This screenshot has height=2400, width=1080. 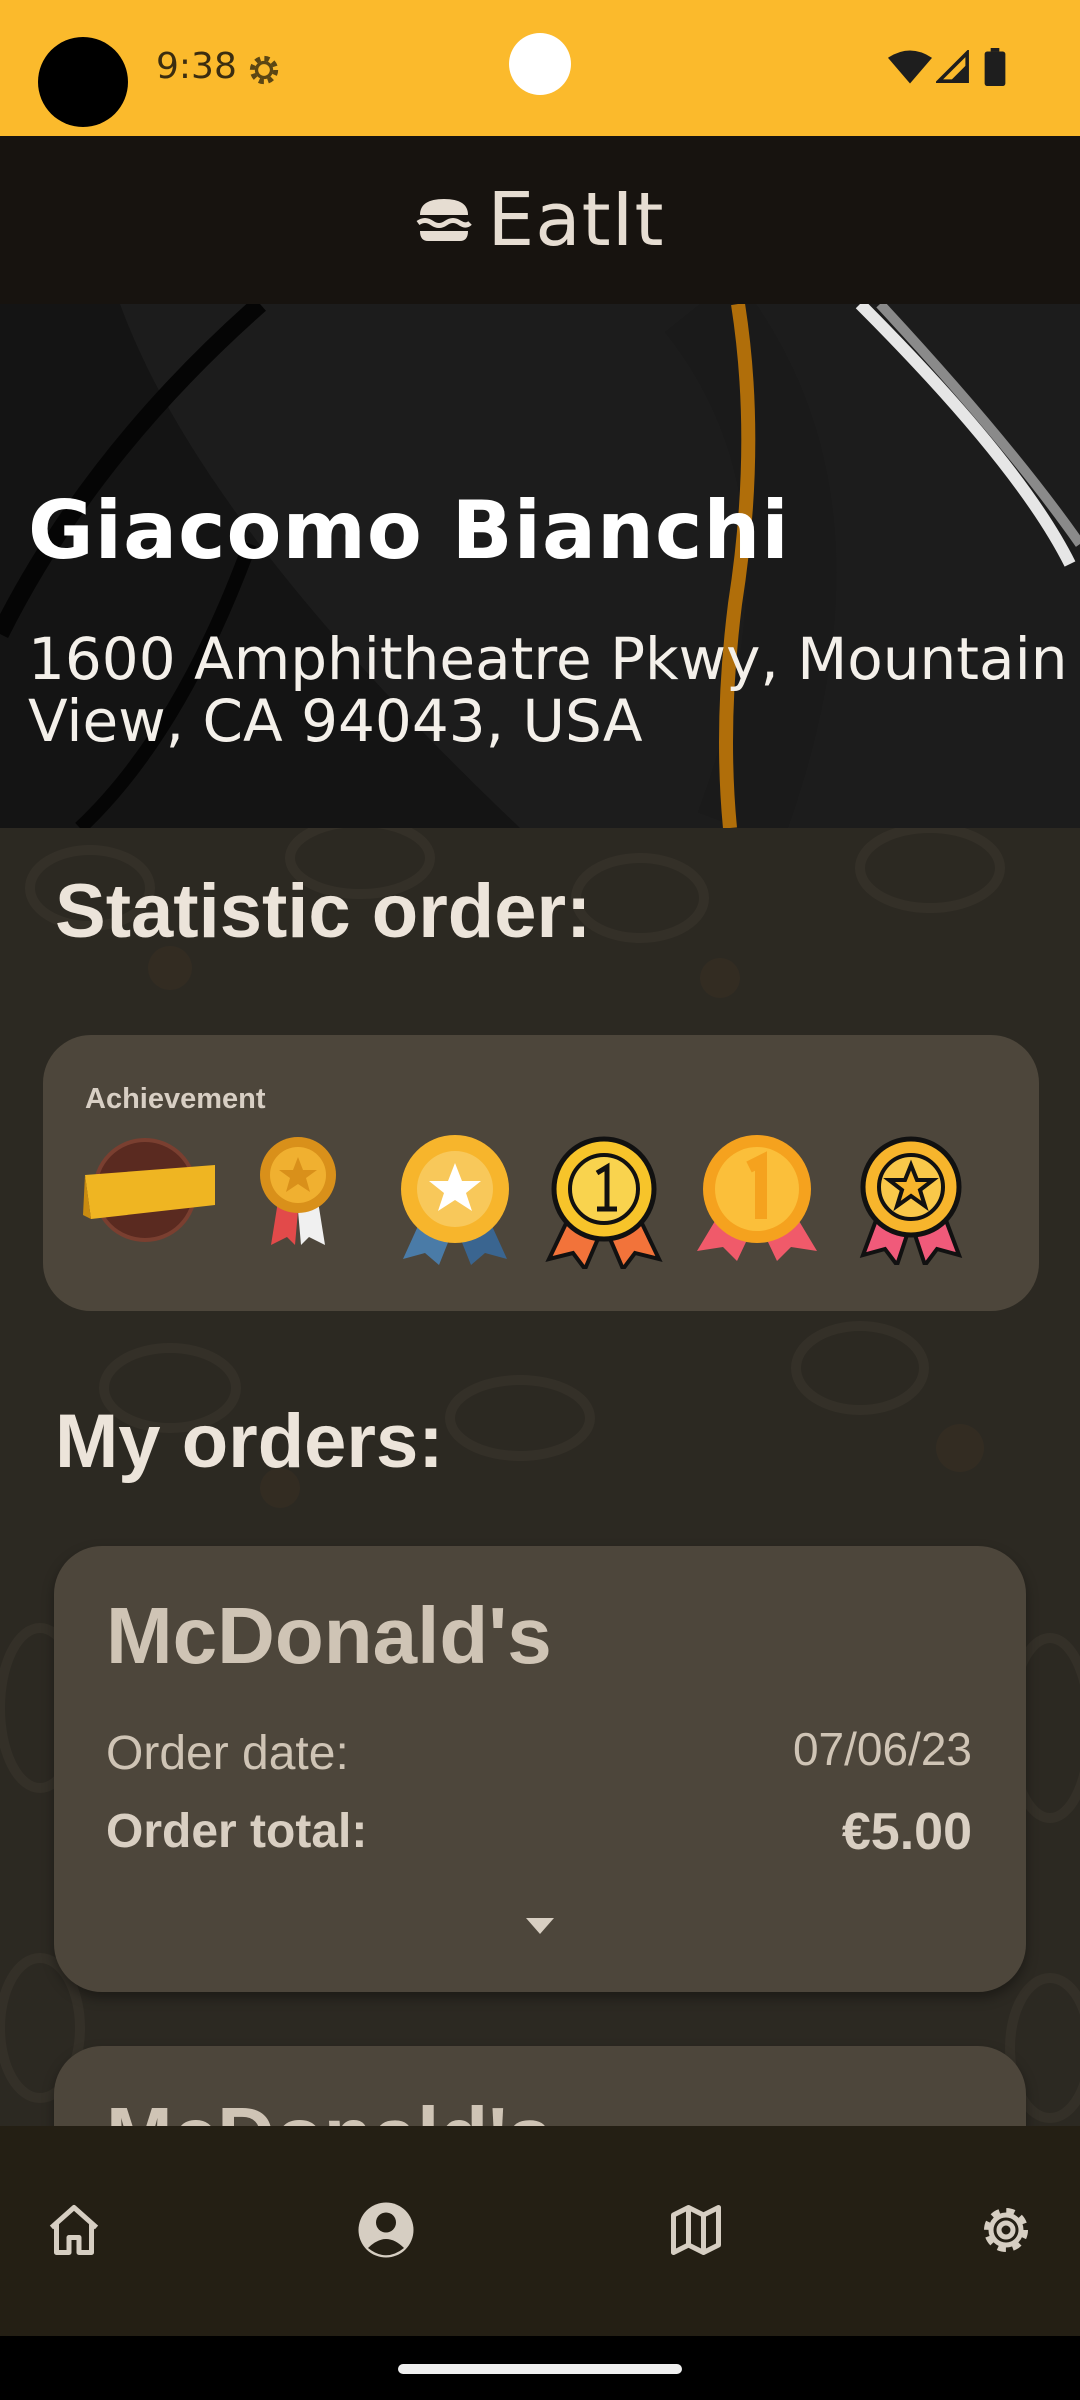 What do you see at coordinates (540, 64) in the screenshot?
I see `notification-dot` at bounding box center [540, 64].